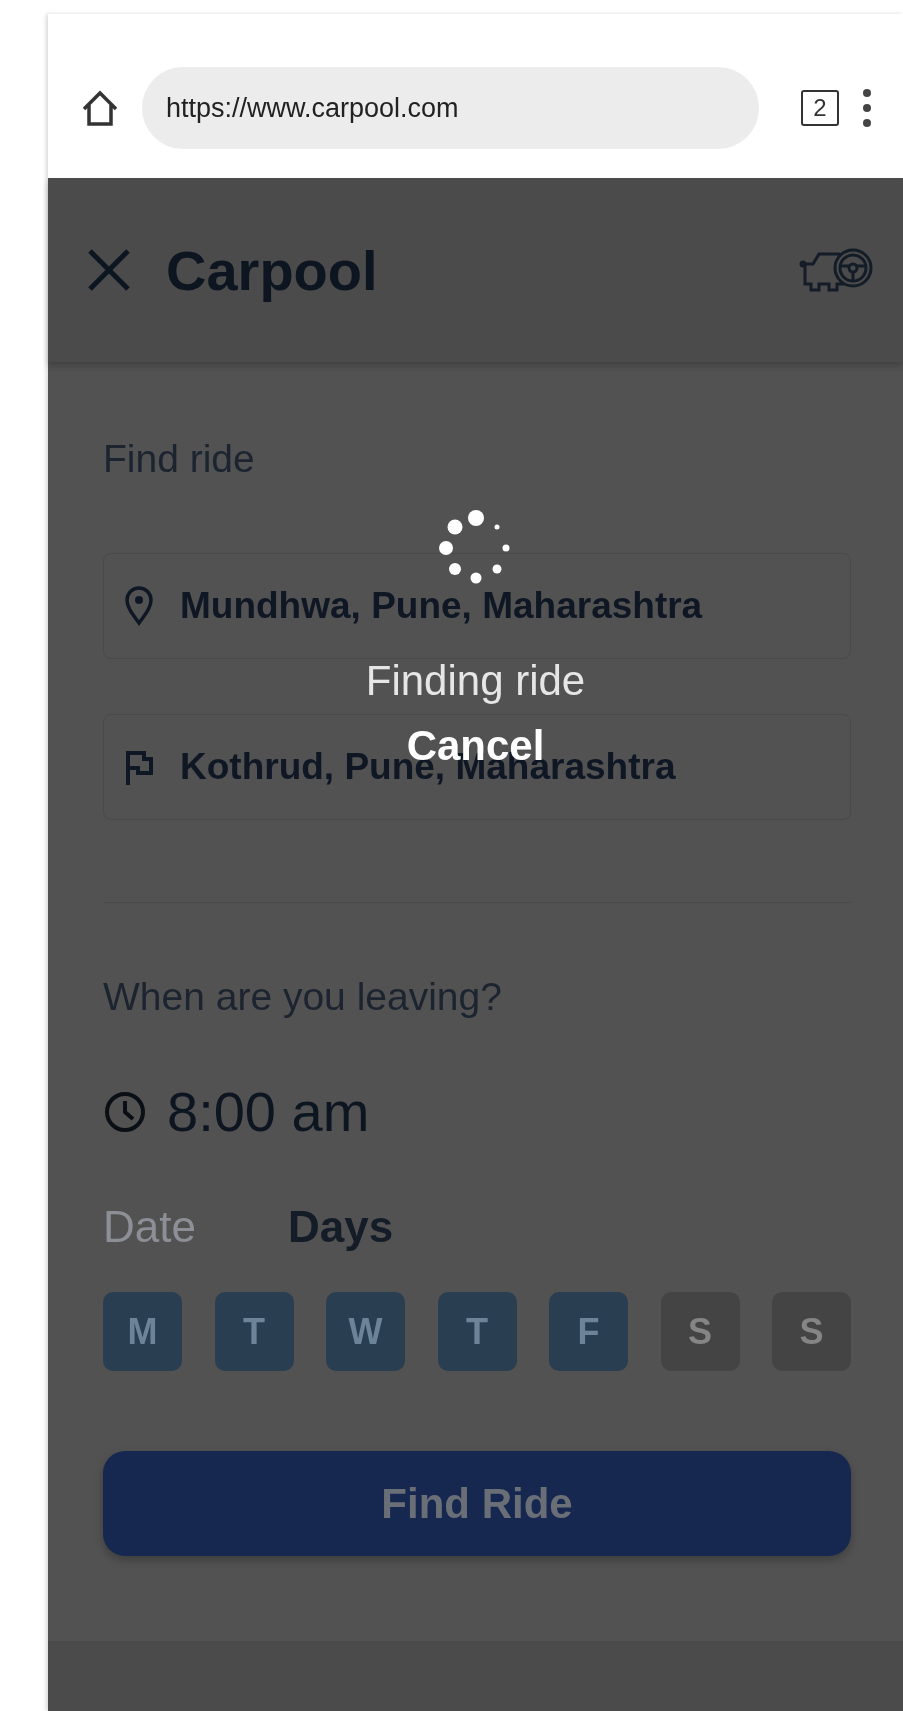 Image resolution: width=903 pixels, height=1711 pixels. Describe the element at coordinates (109, 270) in the screenshot. I see `close-icon` at that location.